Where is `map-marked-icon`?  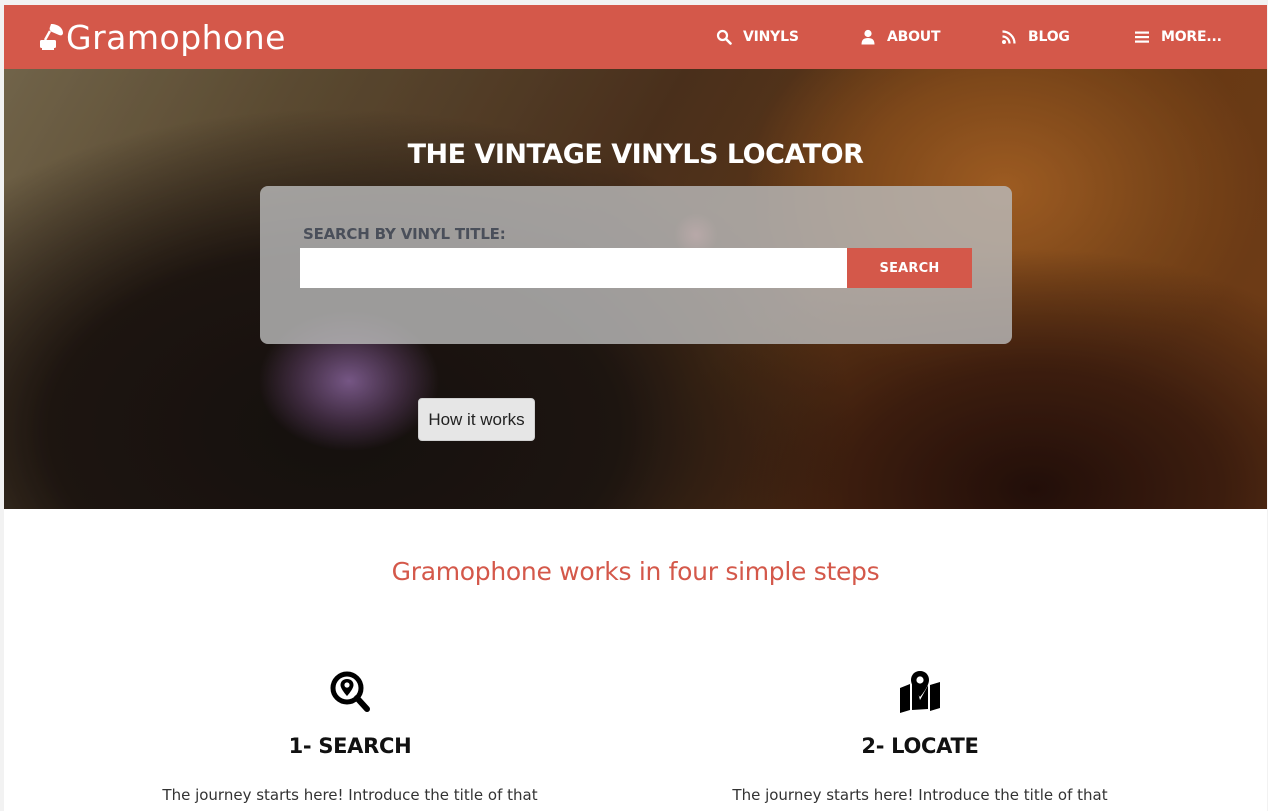 map-marked-icon is located at coordinates (920, 692).